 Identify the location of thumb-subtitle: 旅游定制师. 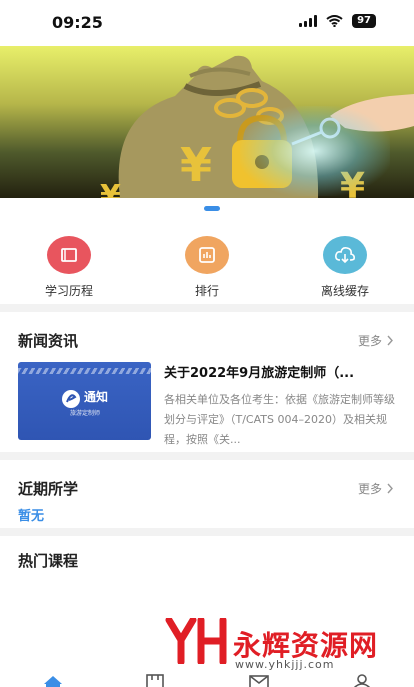
(85, 413).